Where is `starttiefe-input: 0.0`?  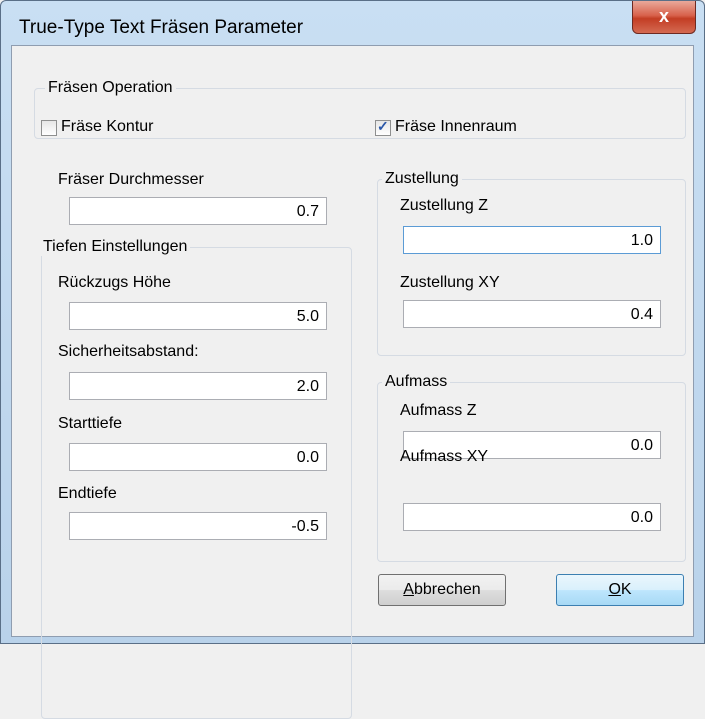
starttiefe-input: 0.0 is located at coordinates (198, 457).